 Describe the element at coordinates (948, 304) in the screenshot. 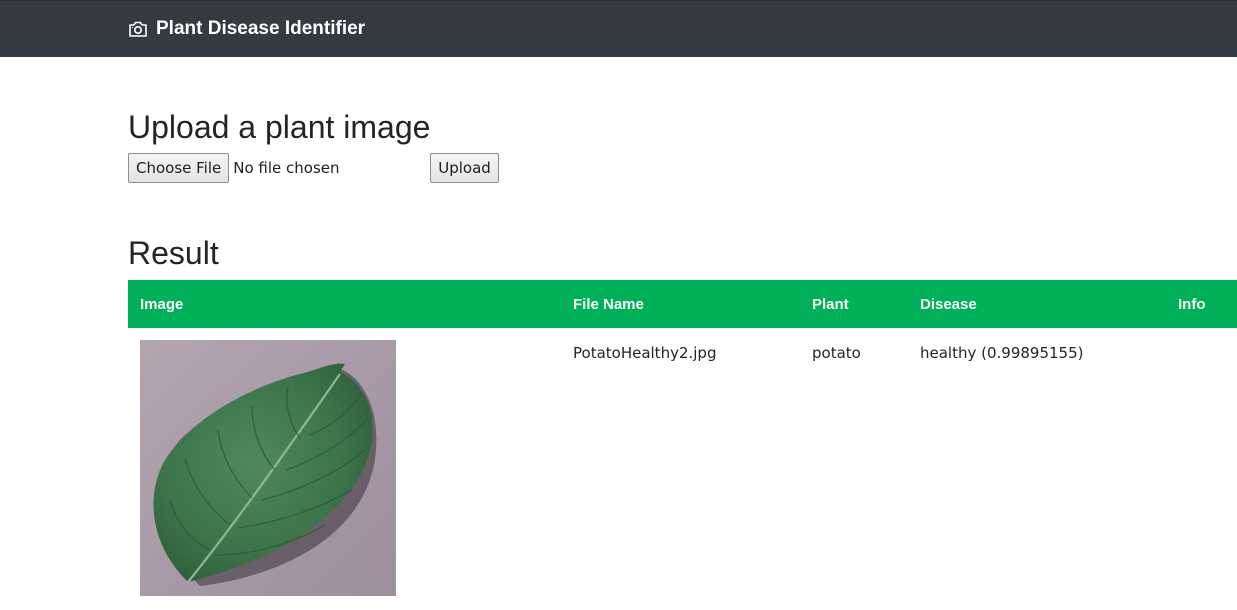

I see `column-header-disease: Disease` at that location.